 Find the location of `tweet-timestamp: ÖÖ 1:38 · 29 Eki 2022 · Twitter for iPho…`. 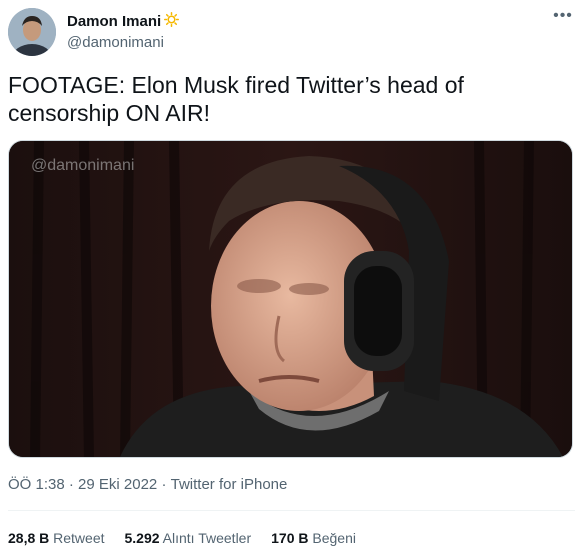

tweet-timestamp: ÖÖ 1:38 · 29 Eki 2022 · Twitter for iPho… is located at coordinates (147, 485).